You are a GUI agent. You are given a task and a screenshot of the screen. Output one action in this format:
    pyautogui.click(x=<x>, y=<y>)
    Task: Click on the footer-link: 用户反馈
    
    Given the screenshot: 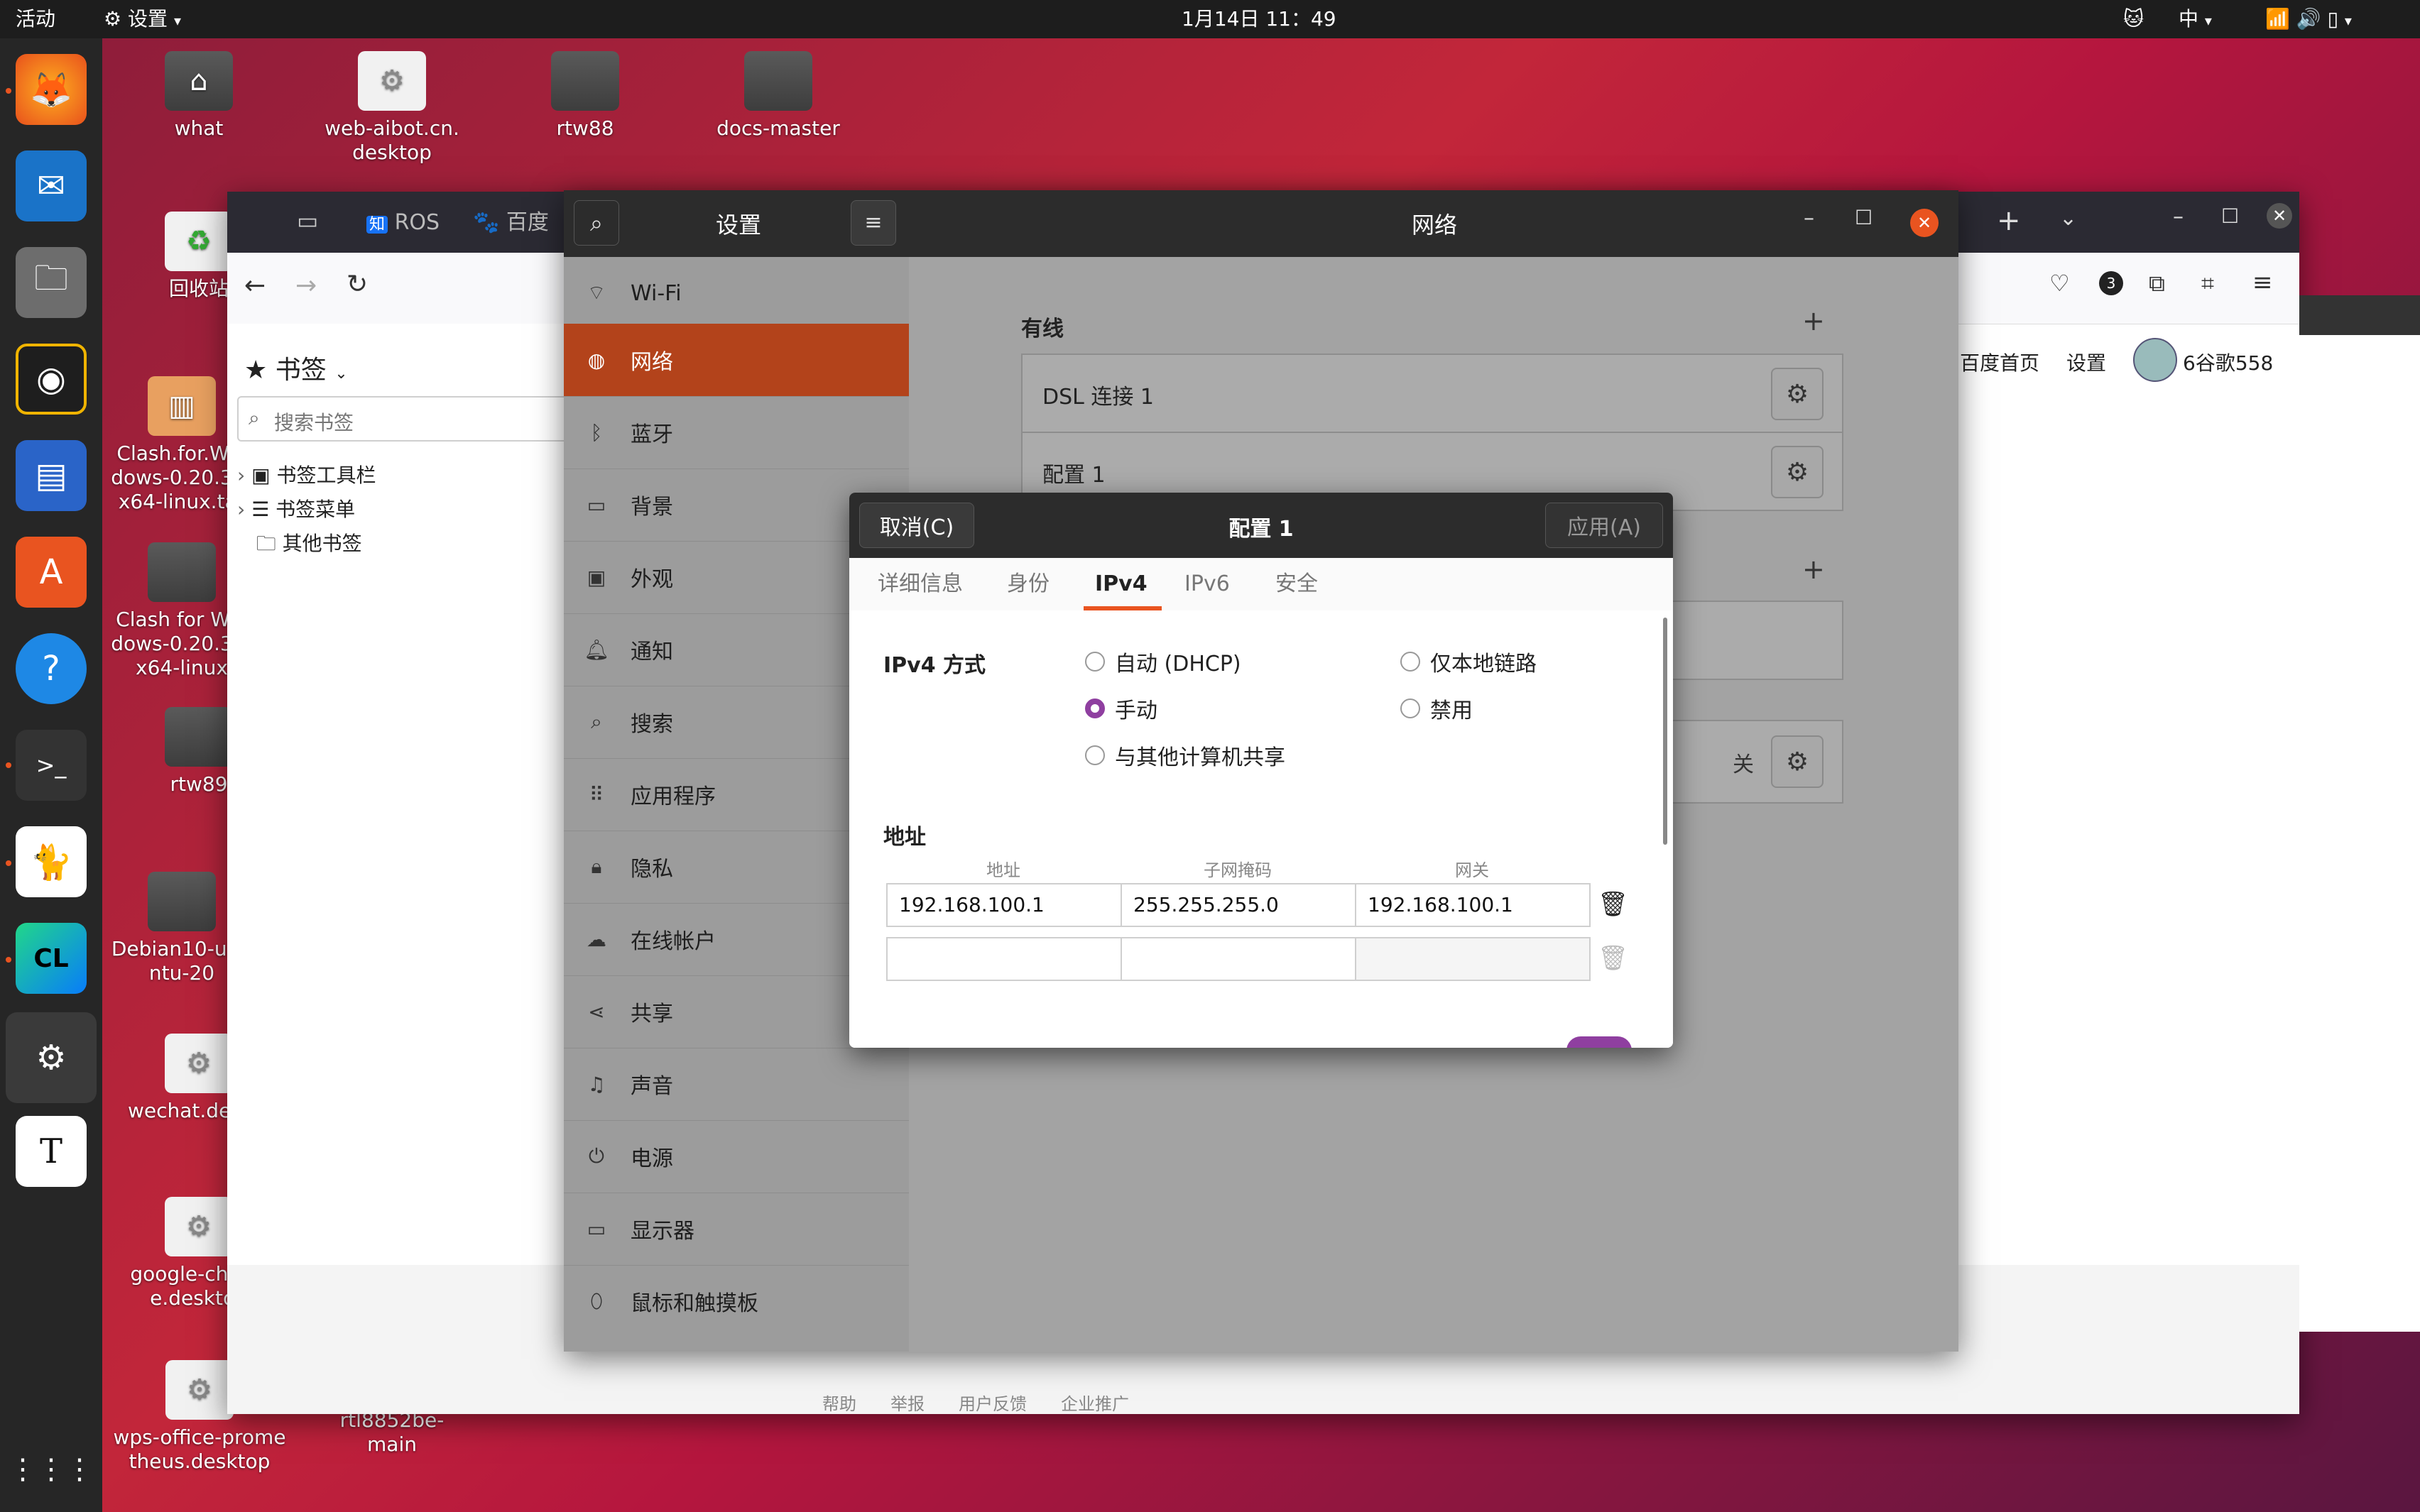 What is the action you would take?
    pyautogui.click(x=993, y=1403)
    